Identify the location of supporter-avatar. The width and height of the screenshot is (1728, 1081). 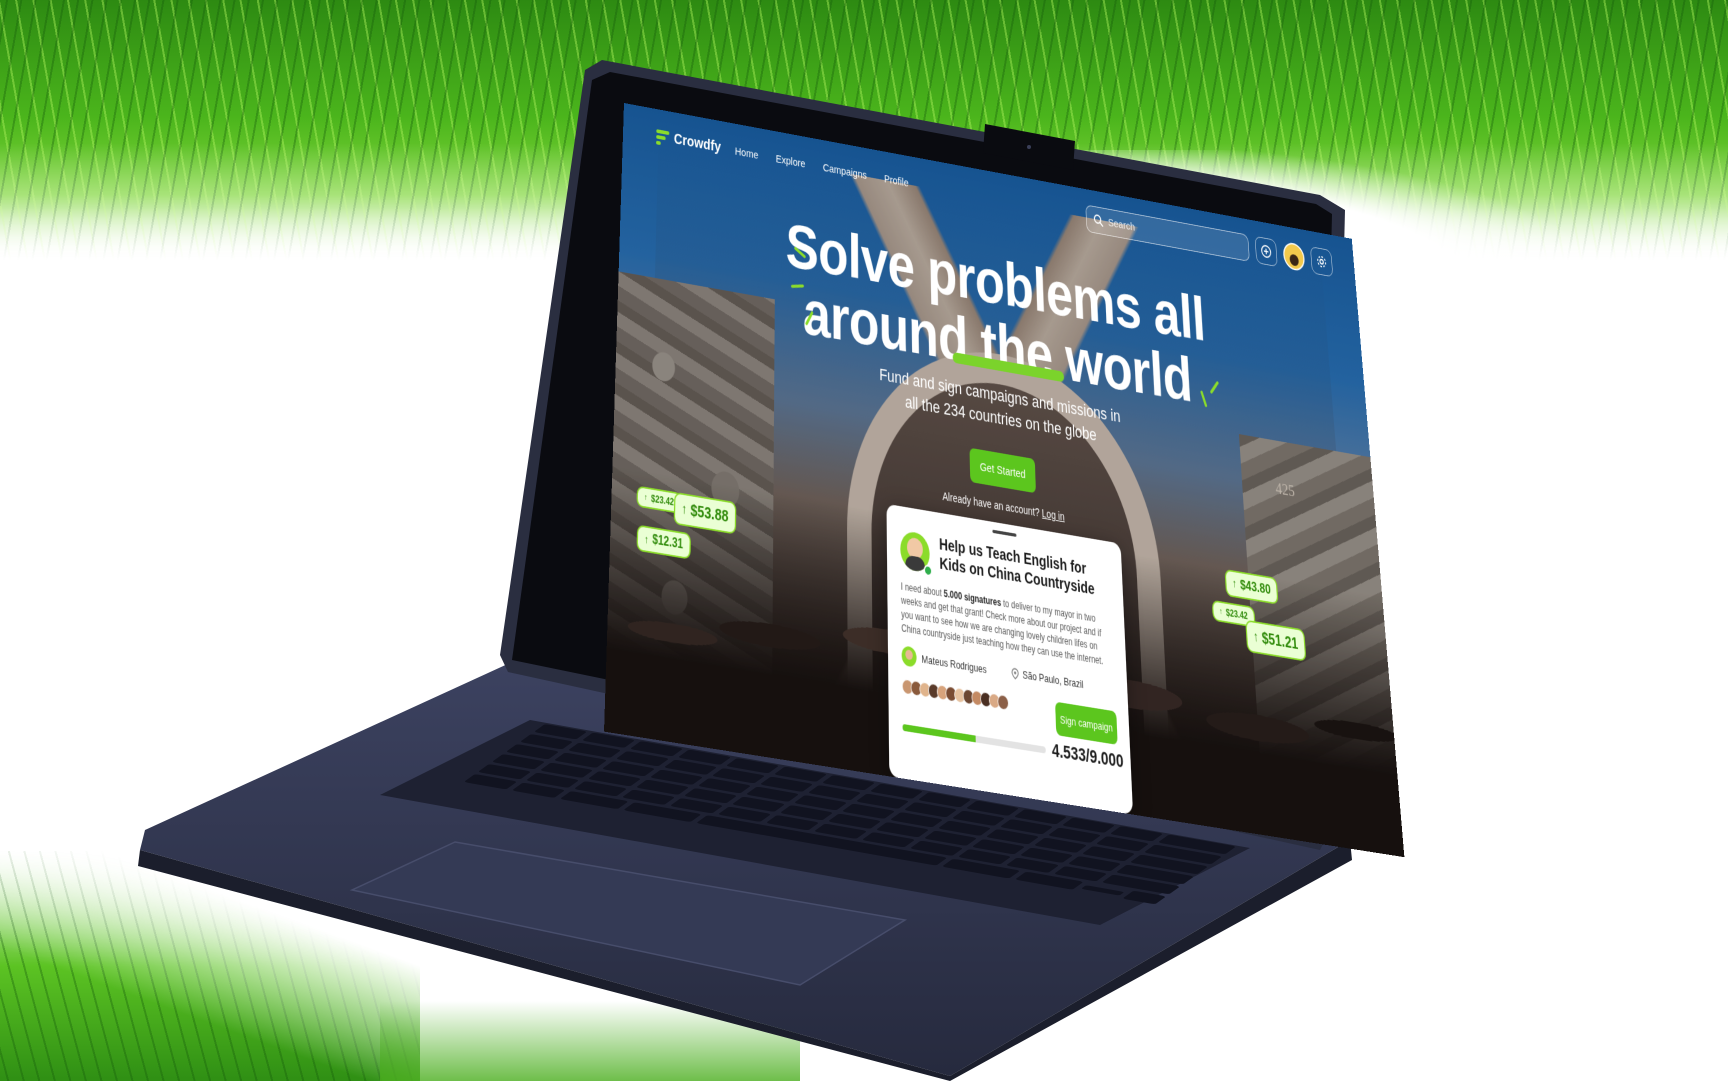
(1003, 702).